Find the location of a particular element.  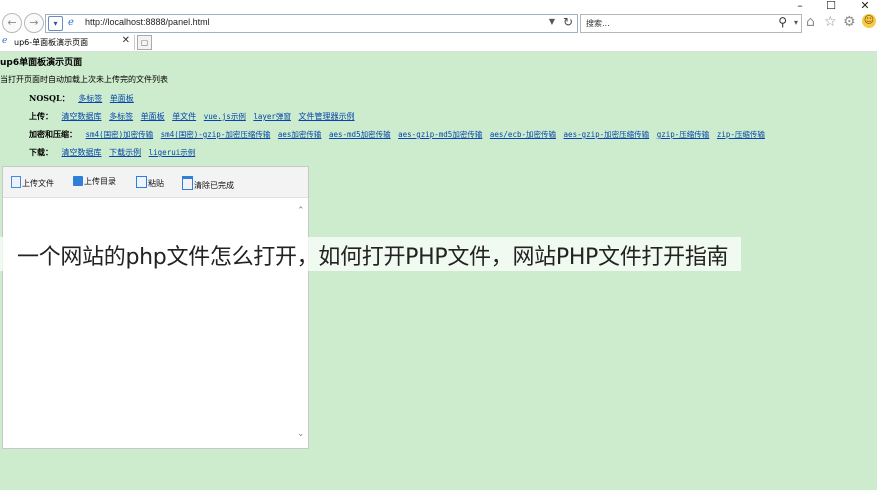

row-label: NOSQL： is located at coordinates (49, 98).